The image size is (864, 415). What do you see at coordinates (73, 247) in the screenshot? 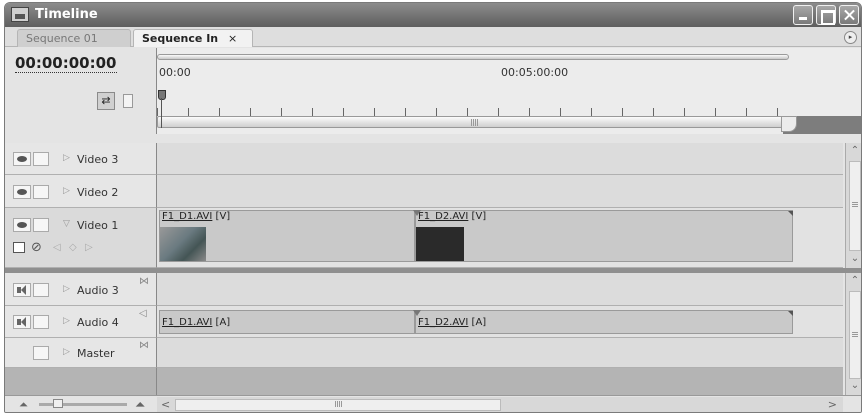
I see `add-keyframe-icon: ◇` at bounding box center [73, 247].